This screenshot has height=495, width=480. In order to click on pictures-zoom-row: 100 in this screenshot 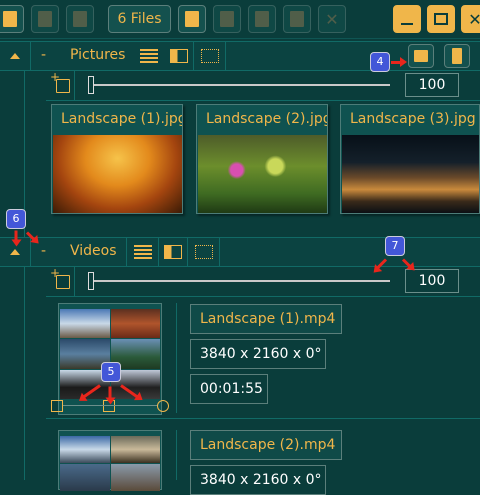, I will do `click(263, 85)`.